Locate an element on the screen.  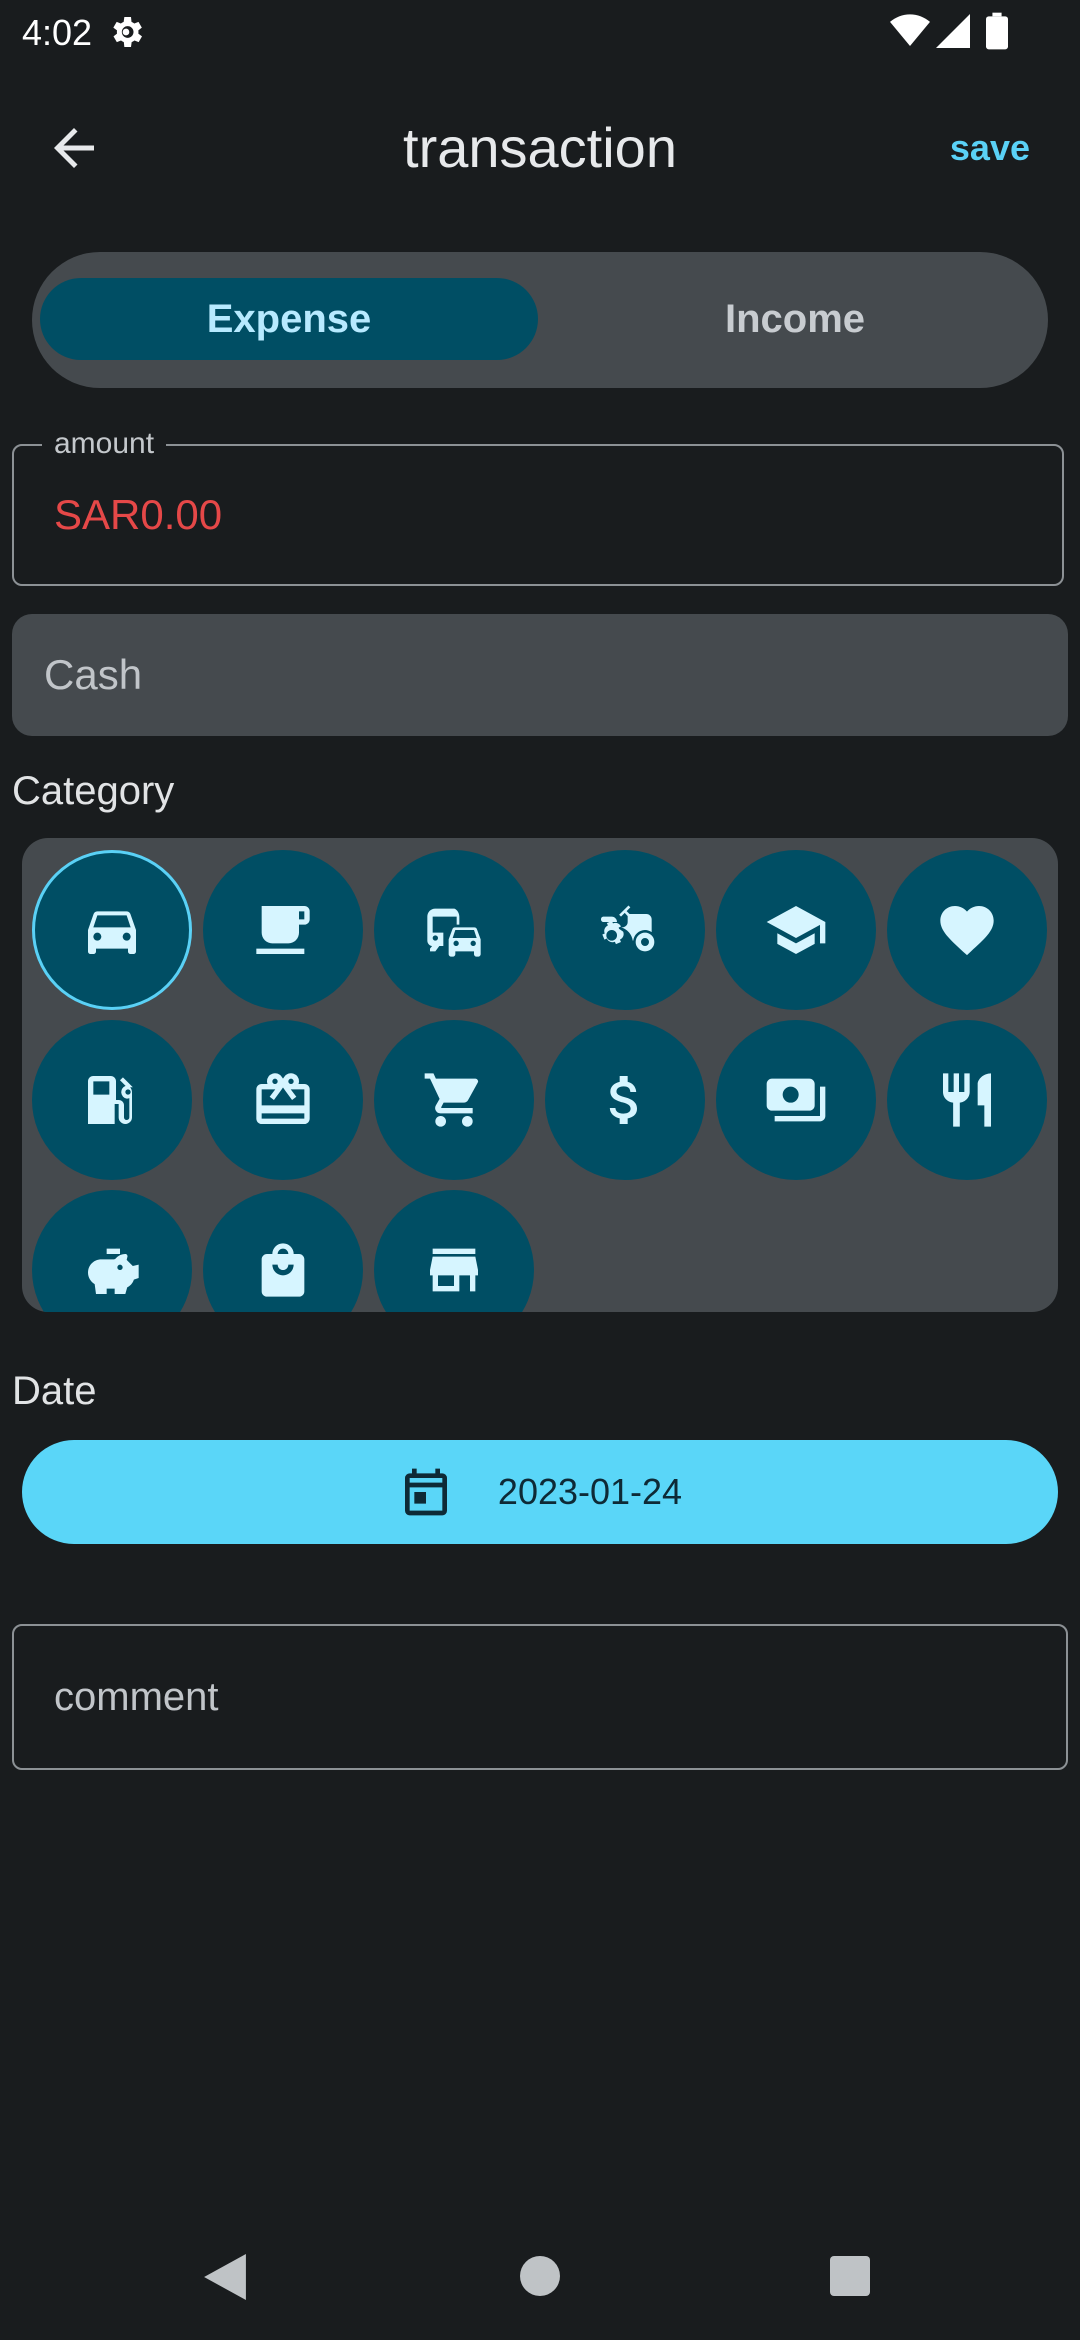
category-tractor-icon is located at coordinates (625, 930).